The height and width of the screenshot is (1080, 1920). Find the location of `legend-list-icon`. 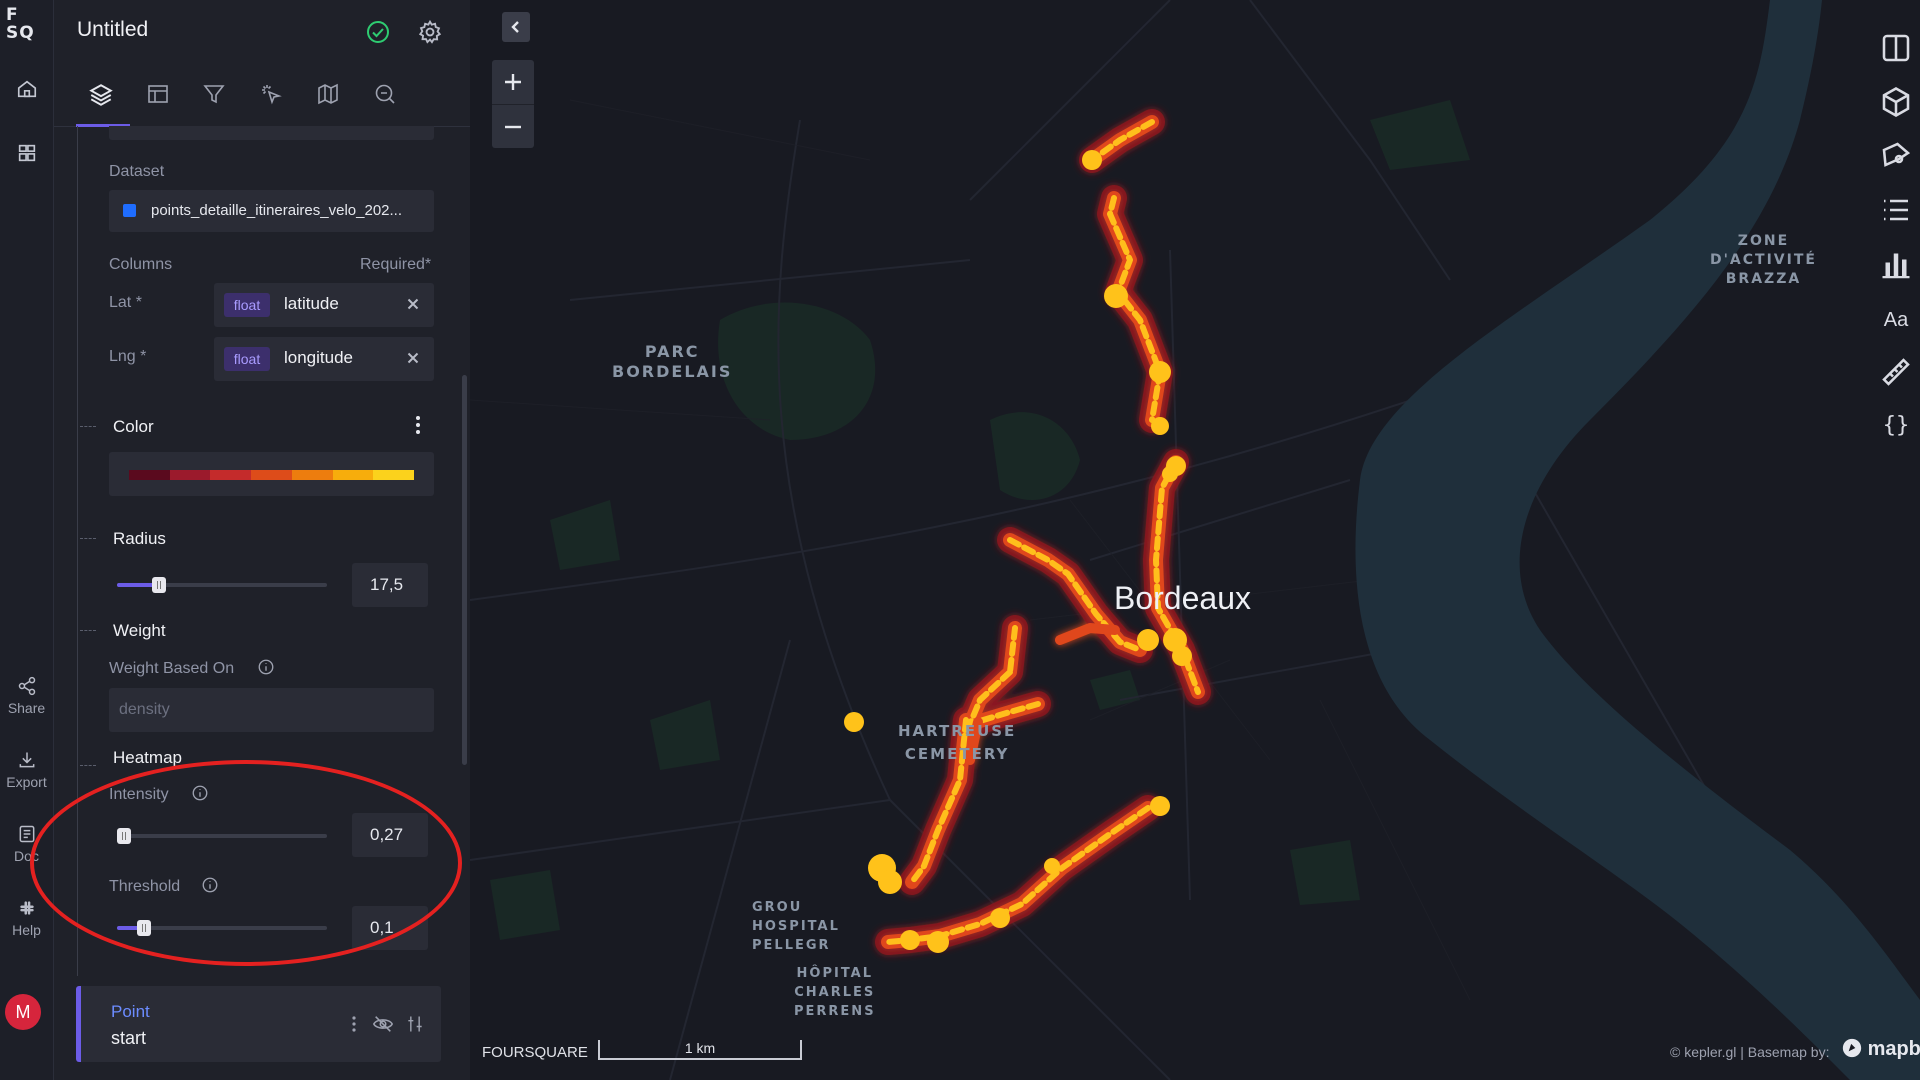

legend-list-icon is located at coordinates (1896, 210).